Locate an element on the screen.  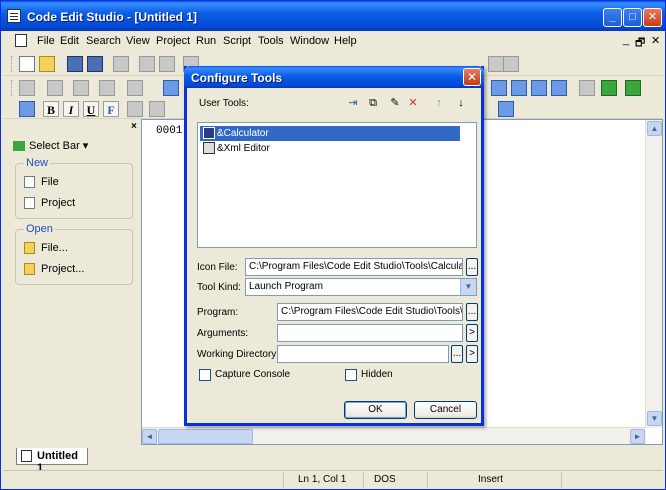
save-all-icon is located at coordinates (95, 64).